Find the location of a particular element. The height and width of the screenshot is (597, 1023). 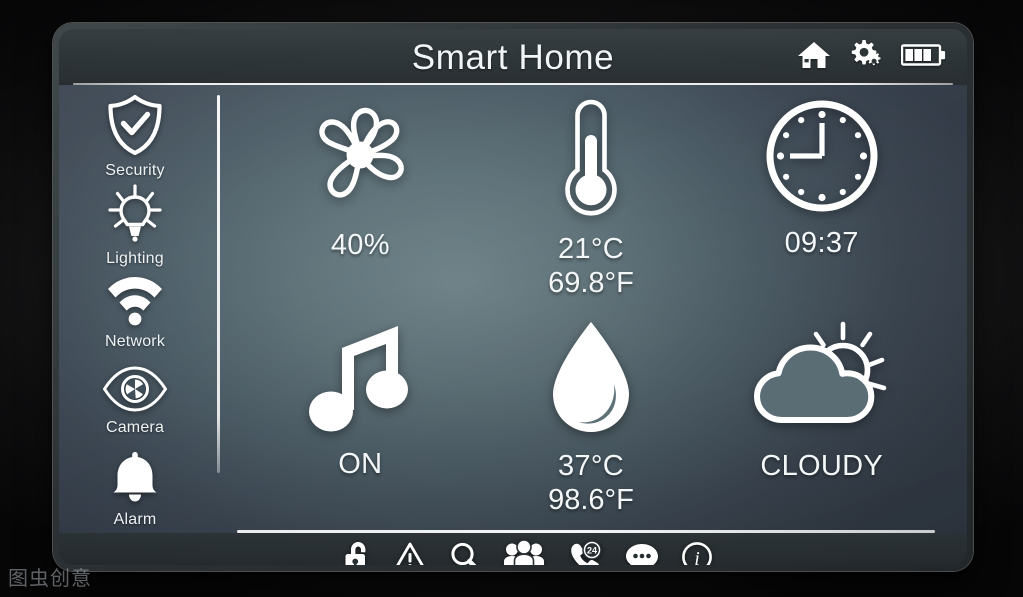

sidebar-item-network: Network is located at coordinates (135, 313).